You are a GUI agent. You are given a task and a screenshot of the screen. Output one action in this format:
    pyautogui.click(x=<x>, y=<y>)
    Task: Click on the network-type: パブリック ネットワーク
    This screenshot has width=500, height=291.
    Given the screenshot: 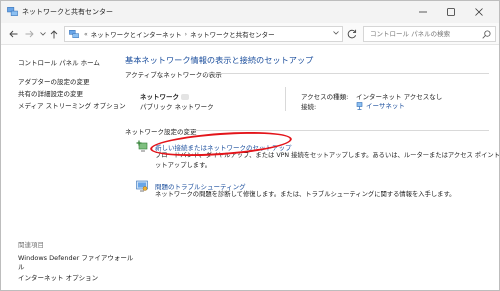 What is the action you would take?
    pyautogui.click(x=177, y=107)
    